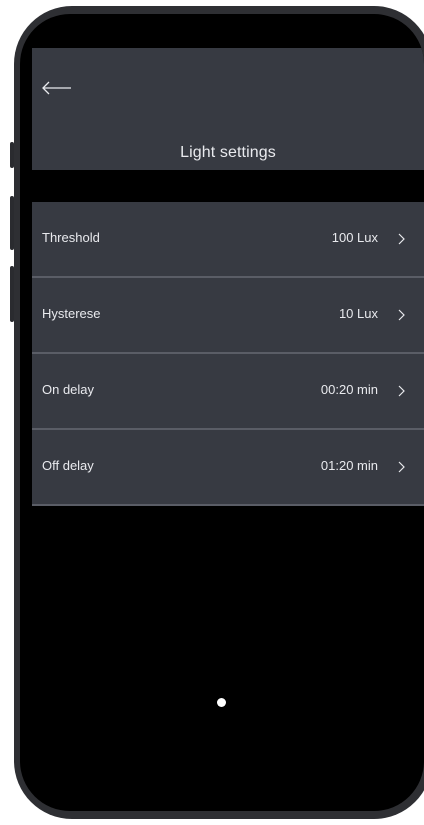 The width and height of the screenshot is (424, 825). Describe the element at coordinates (228, 392) in the screenshot. I see `setting-row-on-delay: On delay 00:20 min` at that location.